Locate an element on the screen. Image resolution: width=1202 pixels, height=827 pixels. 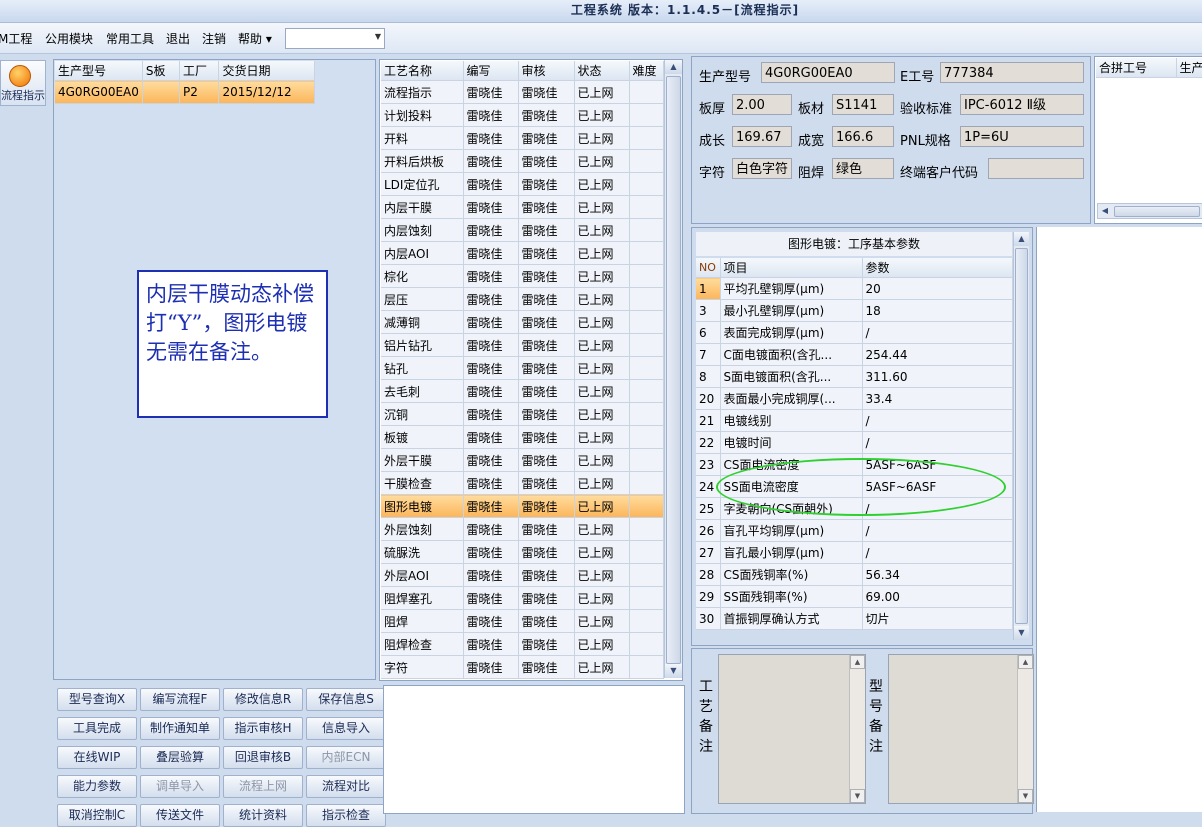
table-row: 7 C面电镀面积(含孔... 254.44 is located at coordinates (854, 354).